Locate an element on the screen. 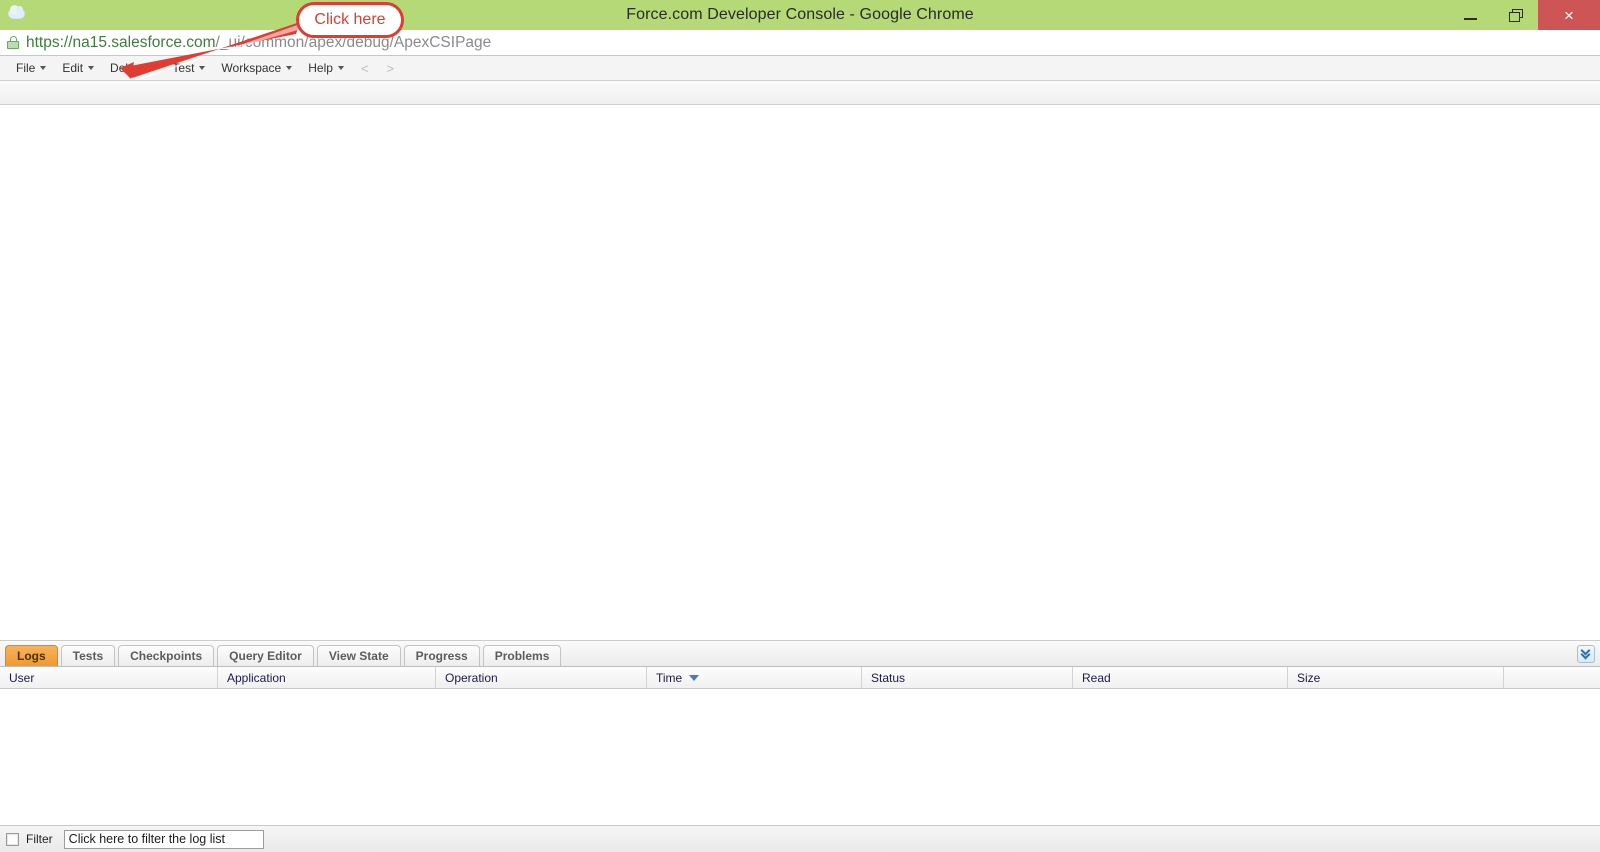 This screenshot has width=1600, height=852. chevron-double-down-icon is located at coordinates (1585, 652).